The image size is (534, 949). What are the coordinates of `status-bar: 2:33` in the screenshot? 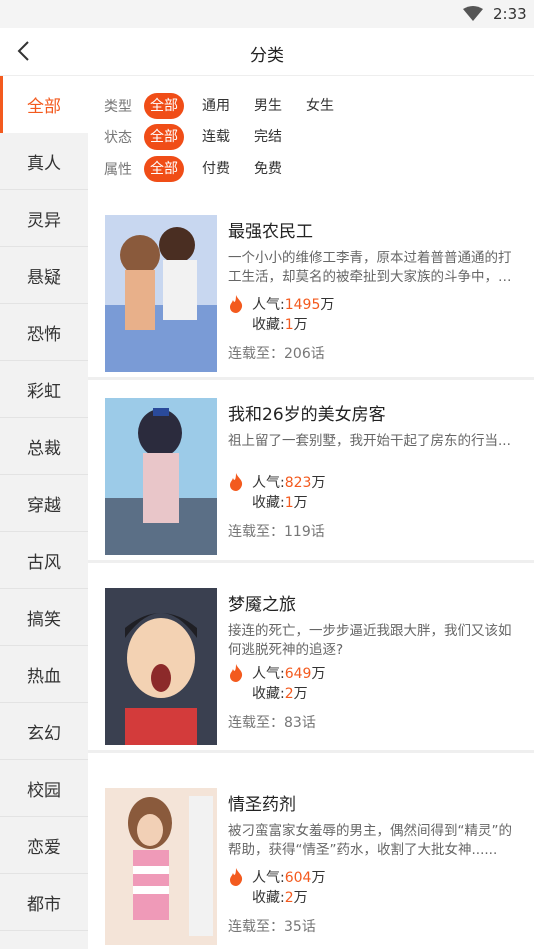 It's located at (267, 14).